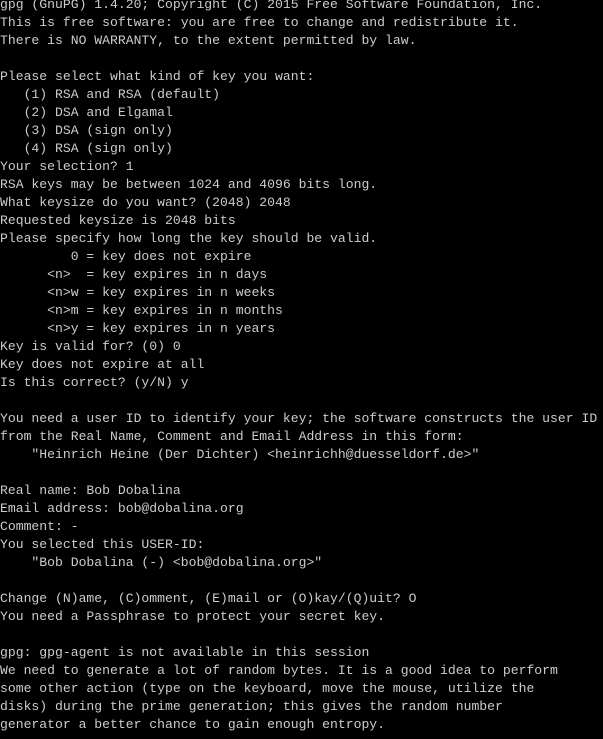 This screenshot has height=739, width=603. Describe the element at coordinates (141, 310) in the screenshot. I see `terminal-line: <n>m = key expires in n months` at that location.